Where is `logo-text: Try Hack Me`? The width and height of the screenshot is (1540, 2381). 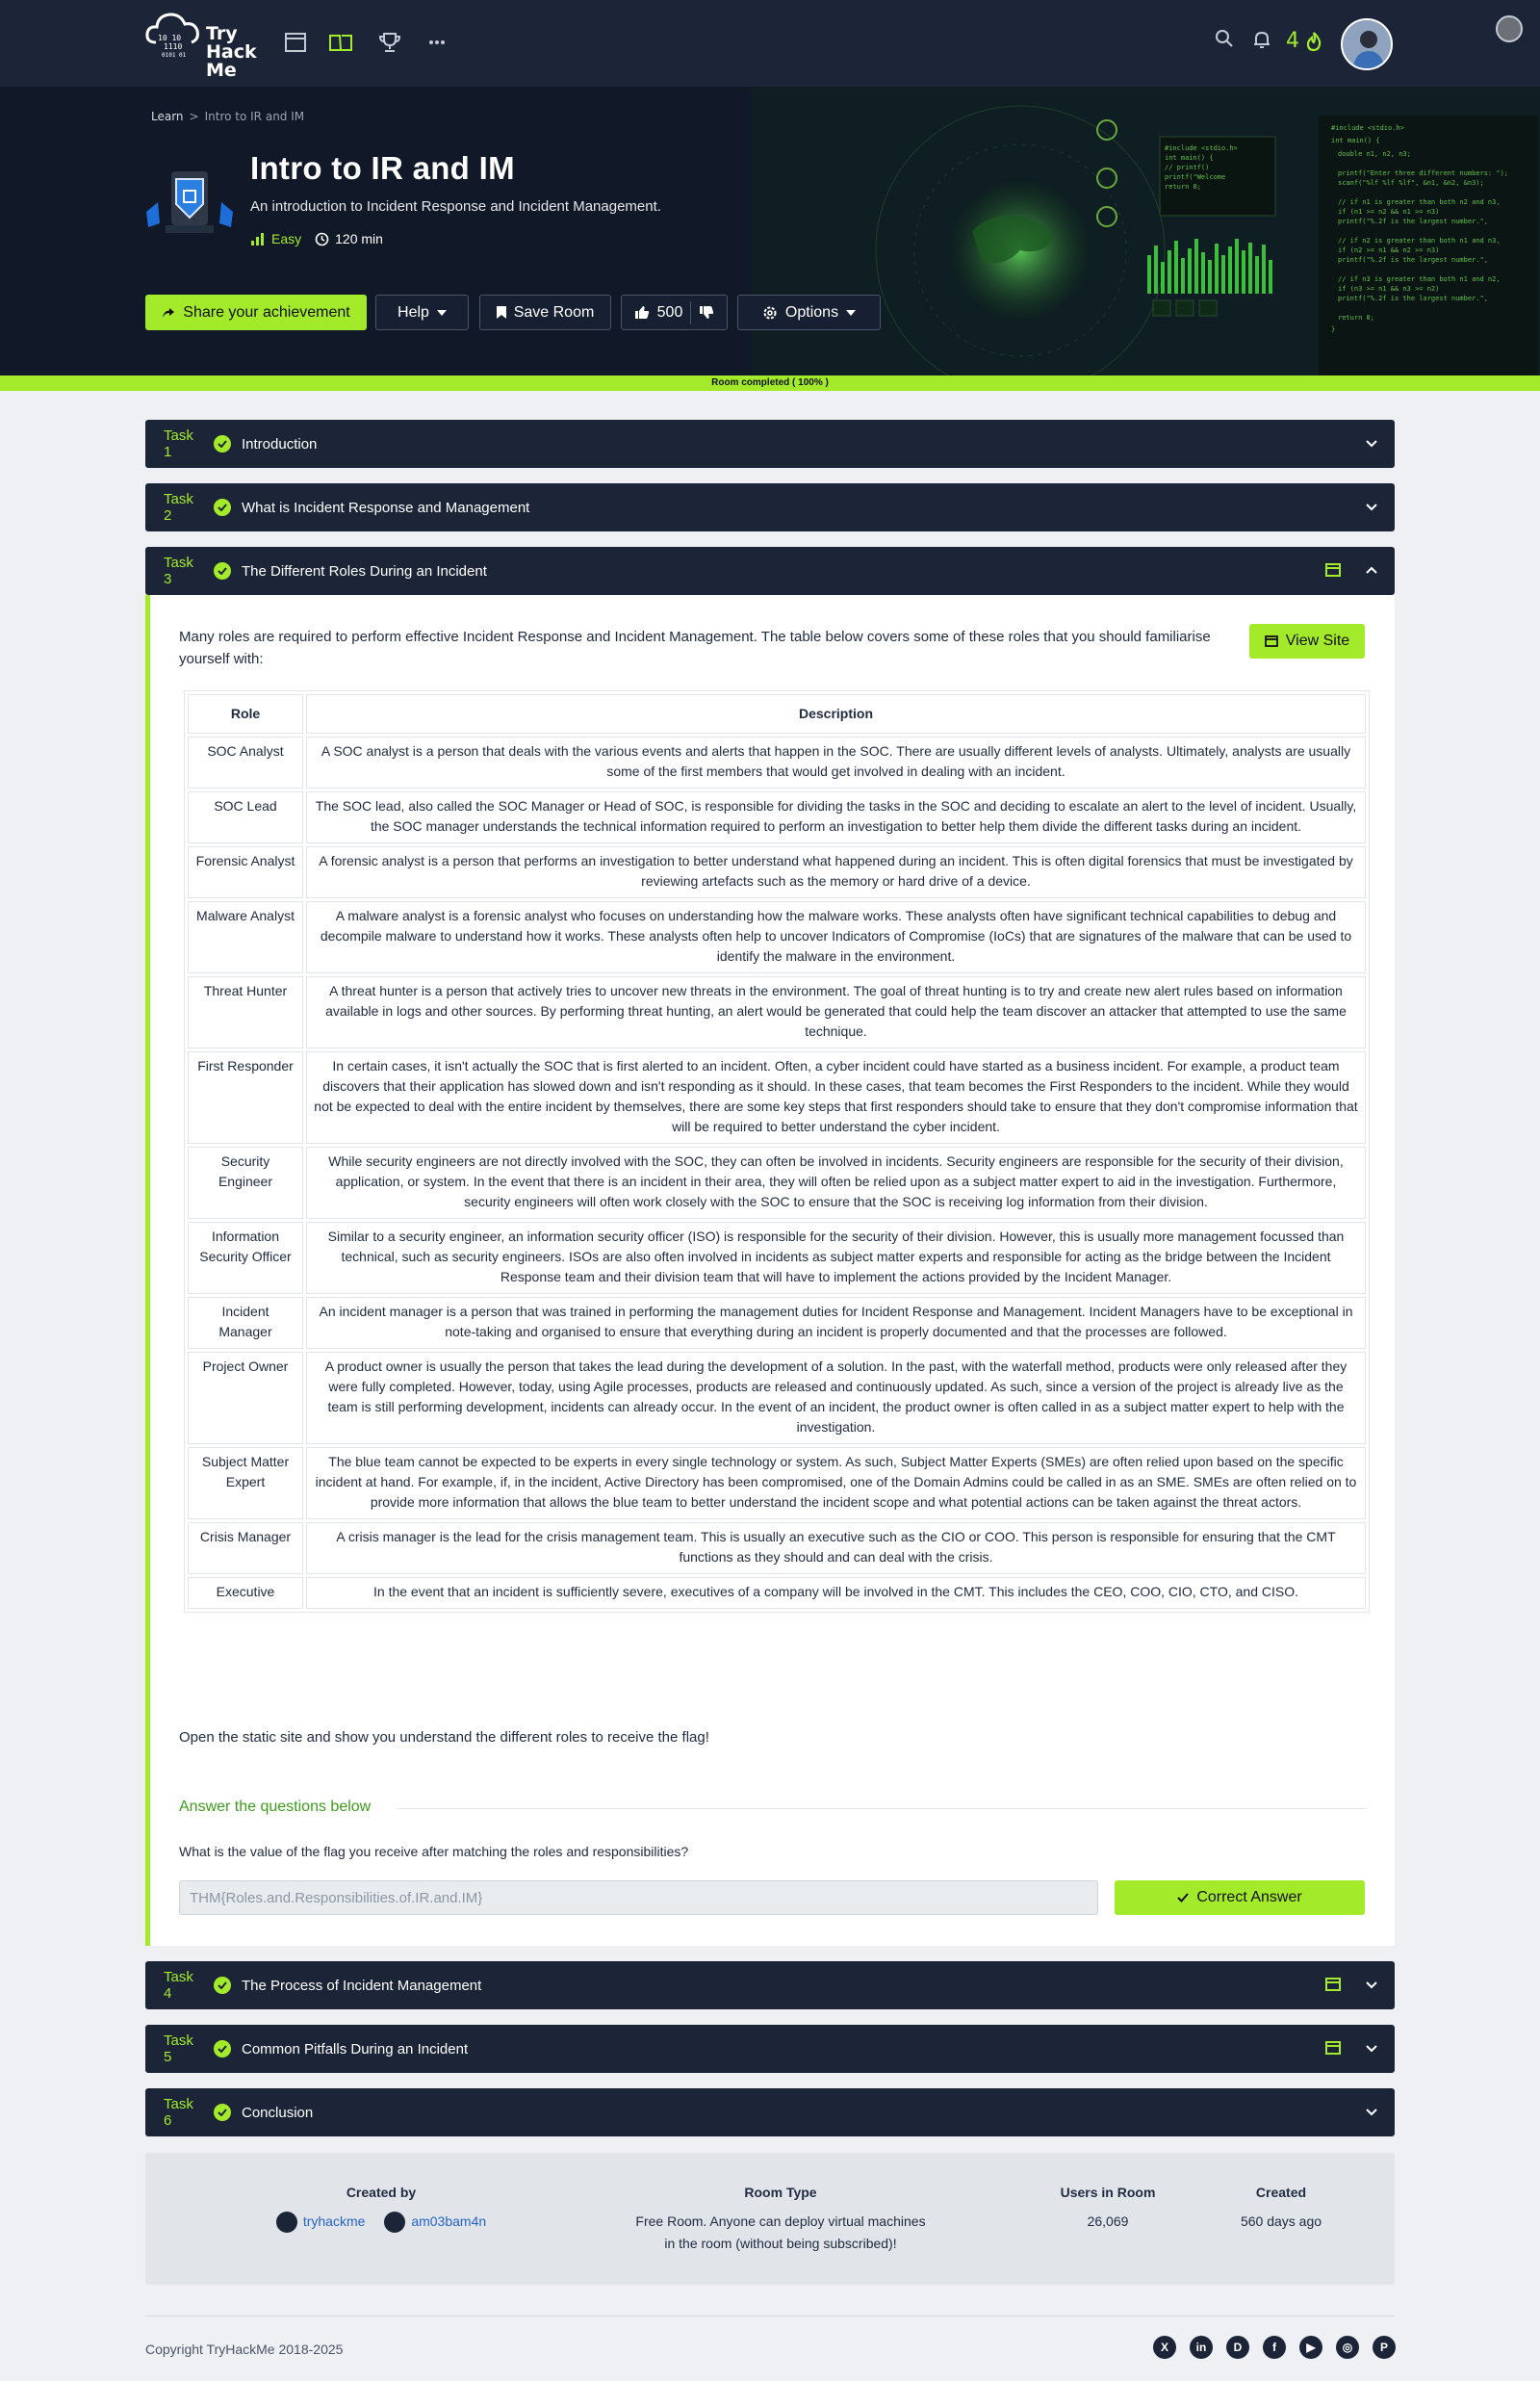 logo-text: Try Hack Me is located at coordinates (231, 52).